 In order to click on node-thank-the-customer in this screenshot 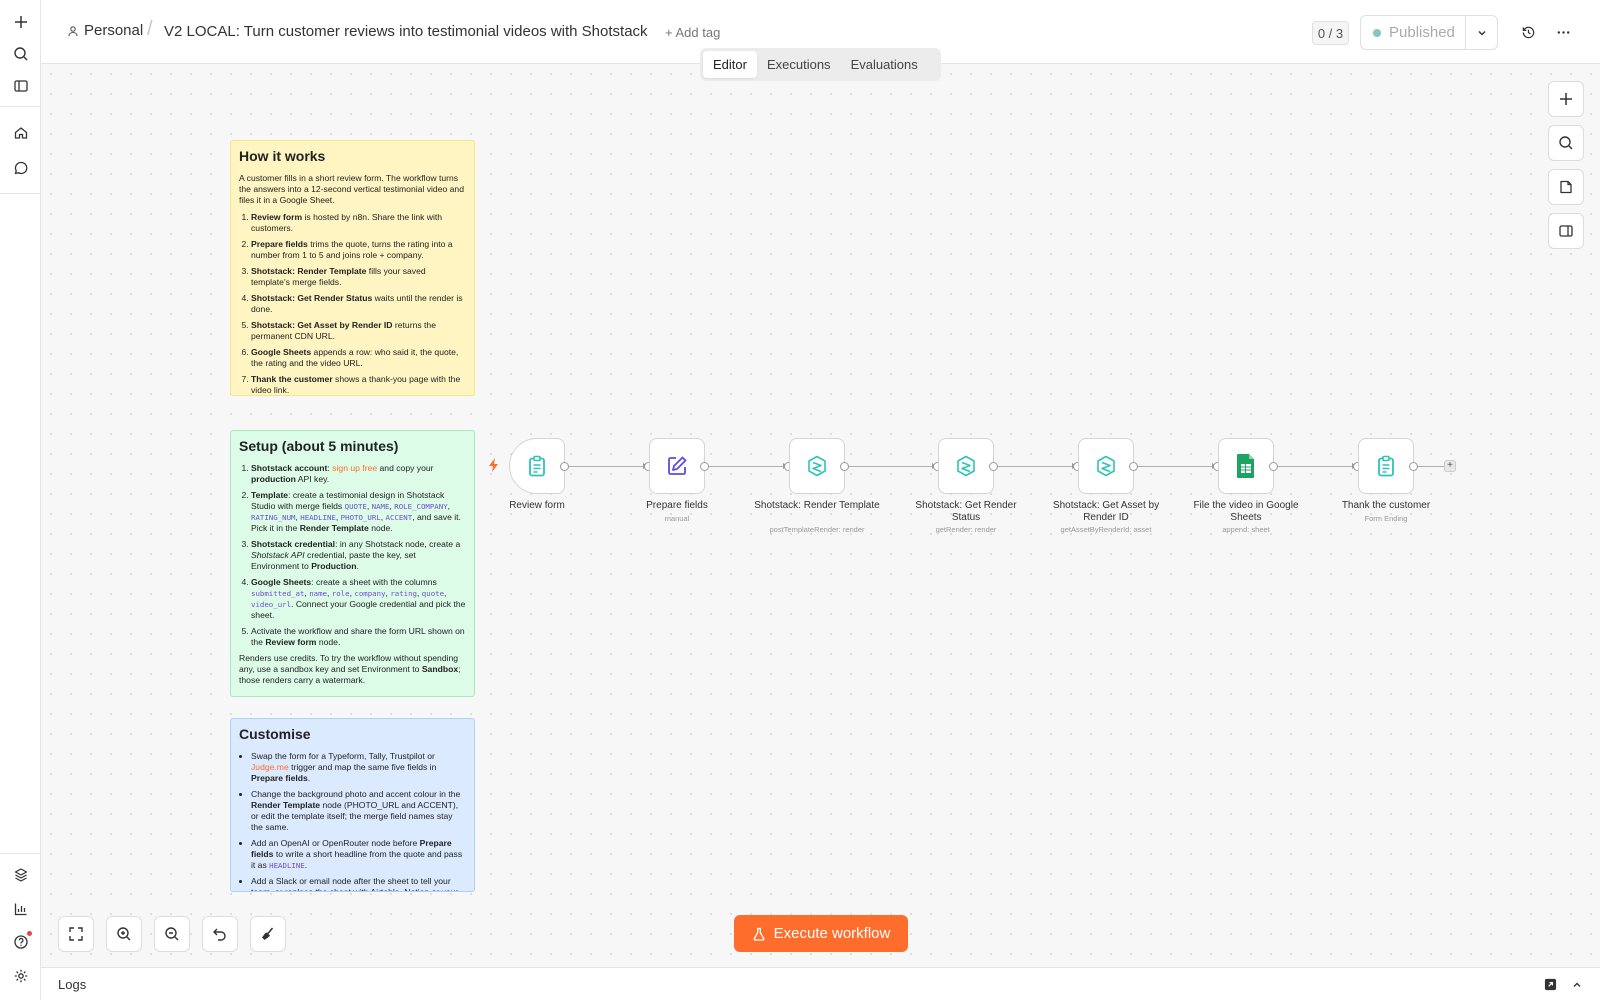, I will do `click(1386, 466)`.